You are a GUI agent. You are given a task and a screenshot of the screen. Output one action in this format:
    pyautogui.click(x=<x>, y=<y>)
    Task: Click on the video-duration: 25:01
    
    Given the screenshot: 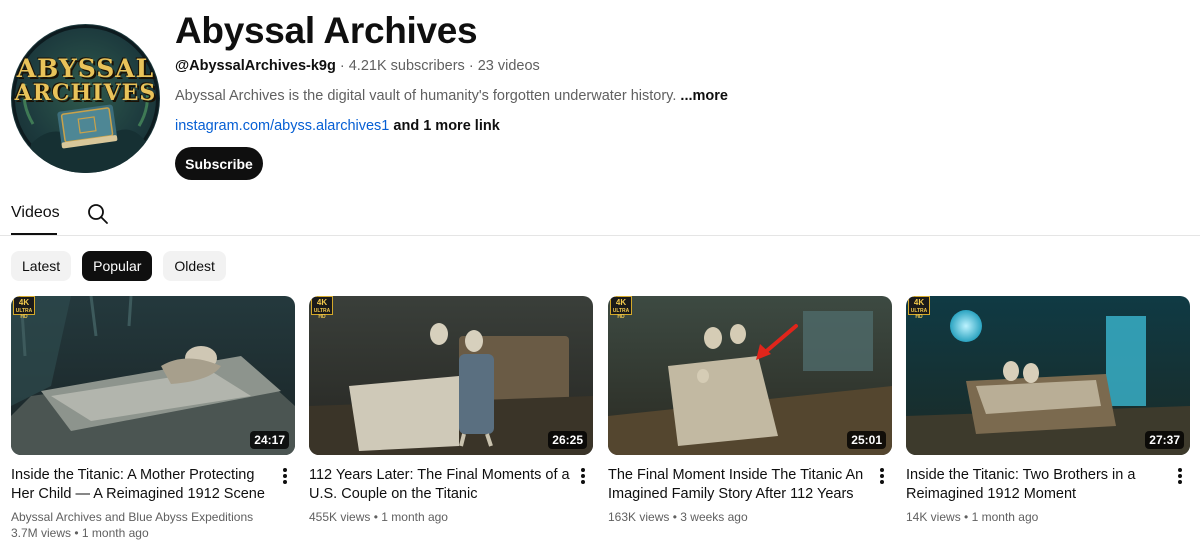 What is the action you would take?
    pyautogui.click(x=866, y=440)
    